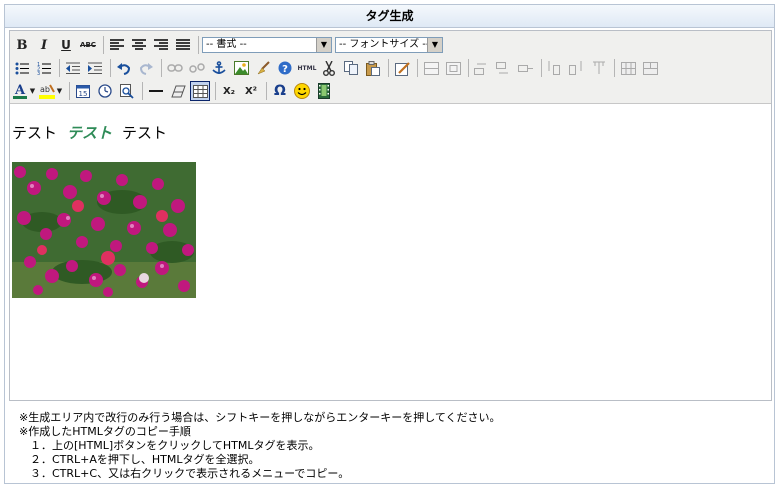 This screenshot has width=781, height=490. I want to click on insert-row-after-button, so click(504, 68).